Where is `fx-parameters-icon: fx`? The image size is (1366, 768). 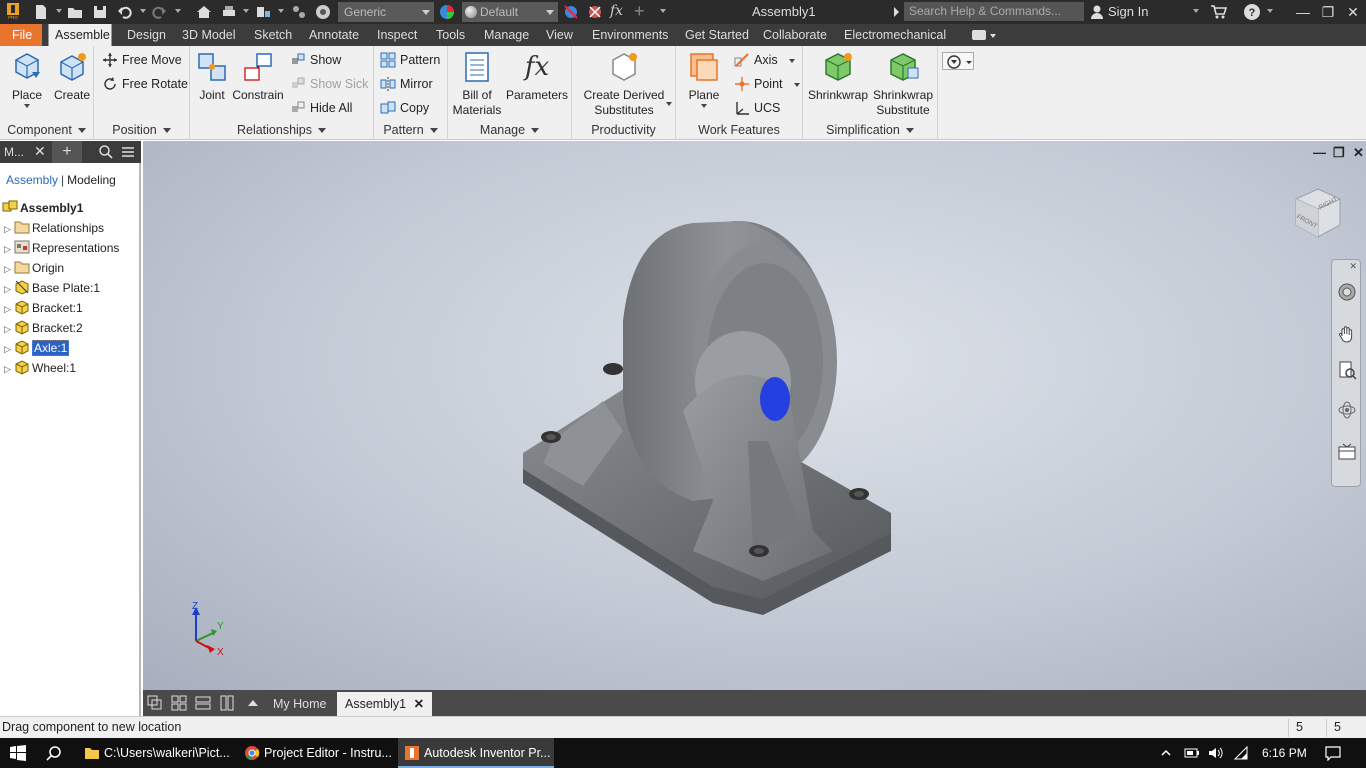 fx-parameters-icon: fx is located at coordinates (619, 12).